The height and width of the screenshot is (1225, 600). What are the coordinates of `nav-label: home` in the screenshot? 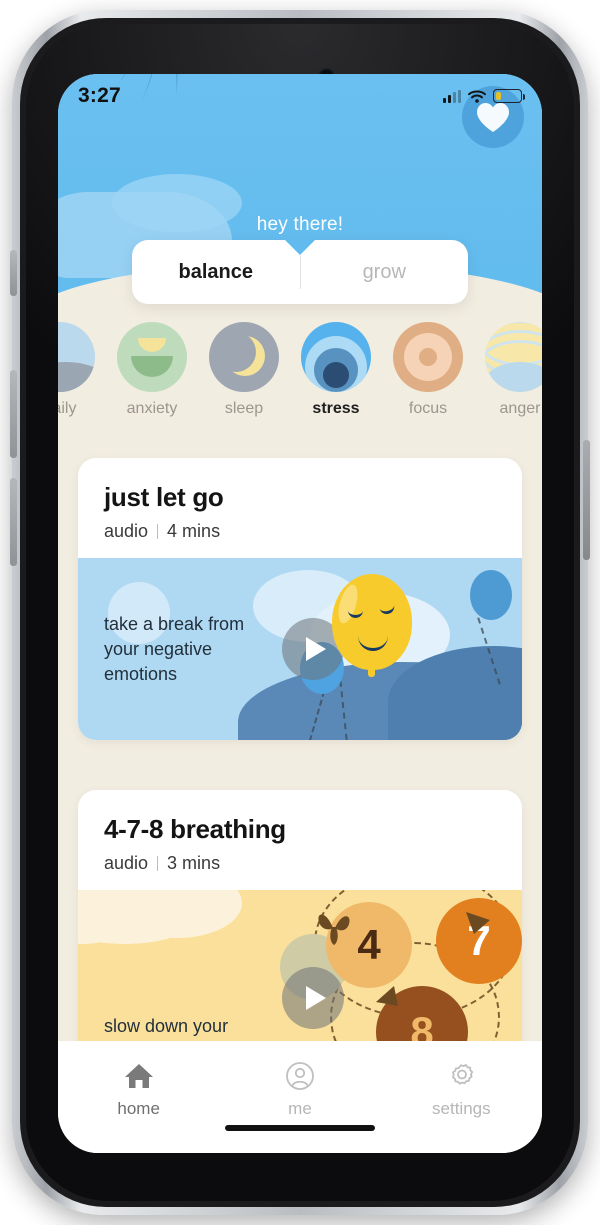 It's located at (138, 1108).